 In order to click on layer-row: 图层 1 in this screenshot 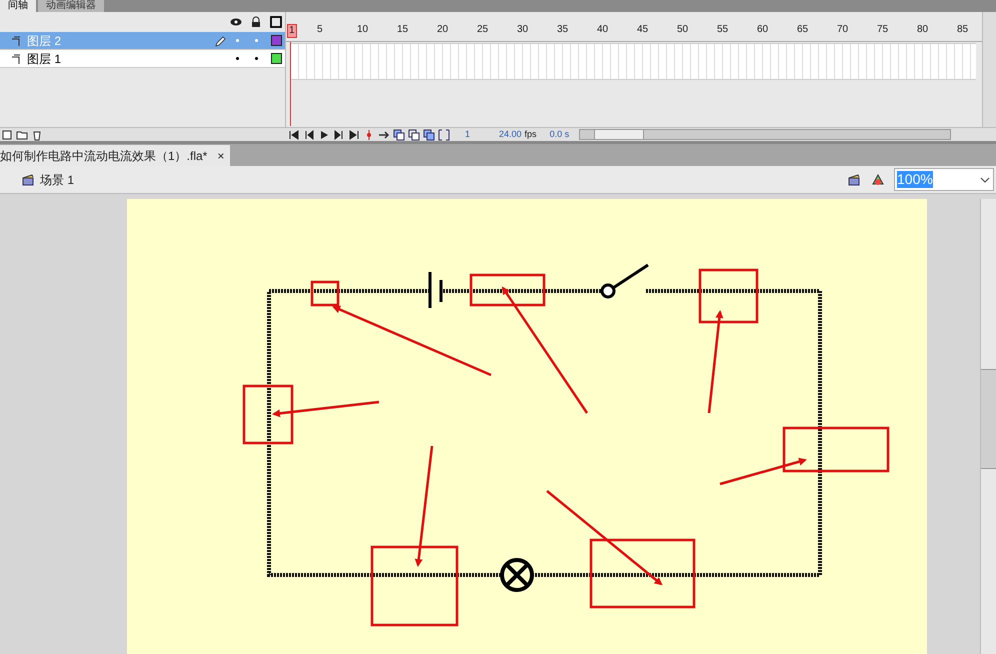, I will do `click(142, 59)`.